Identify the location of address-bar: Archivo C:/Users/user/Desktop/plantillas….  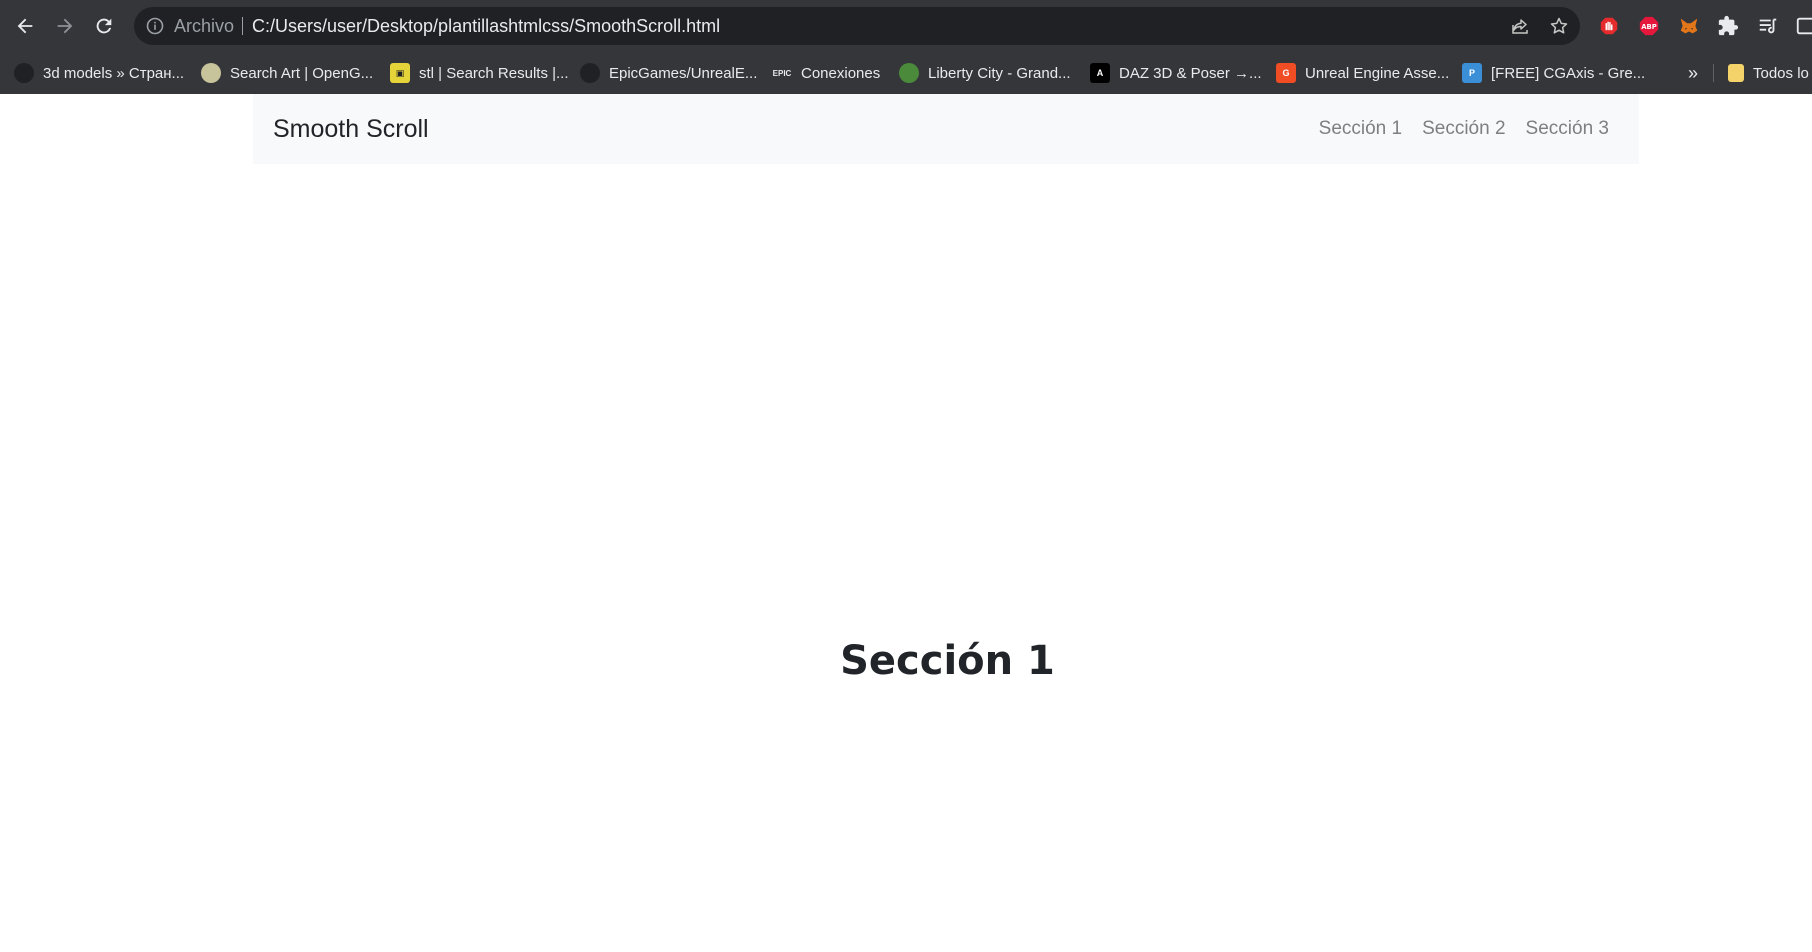
(857, 26).